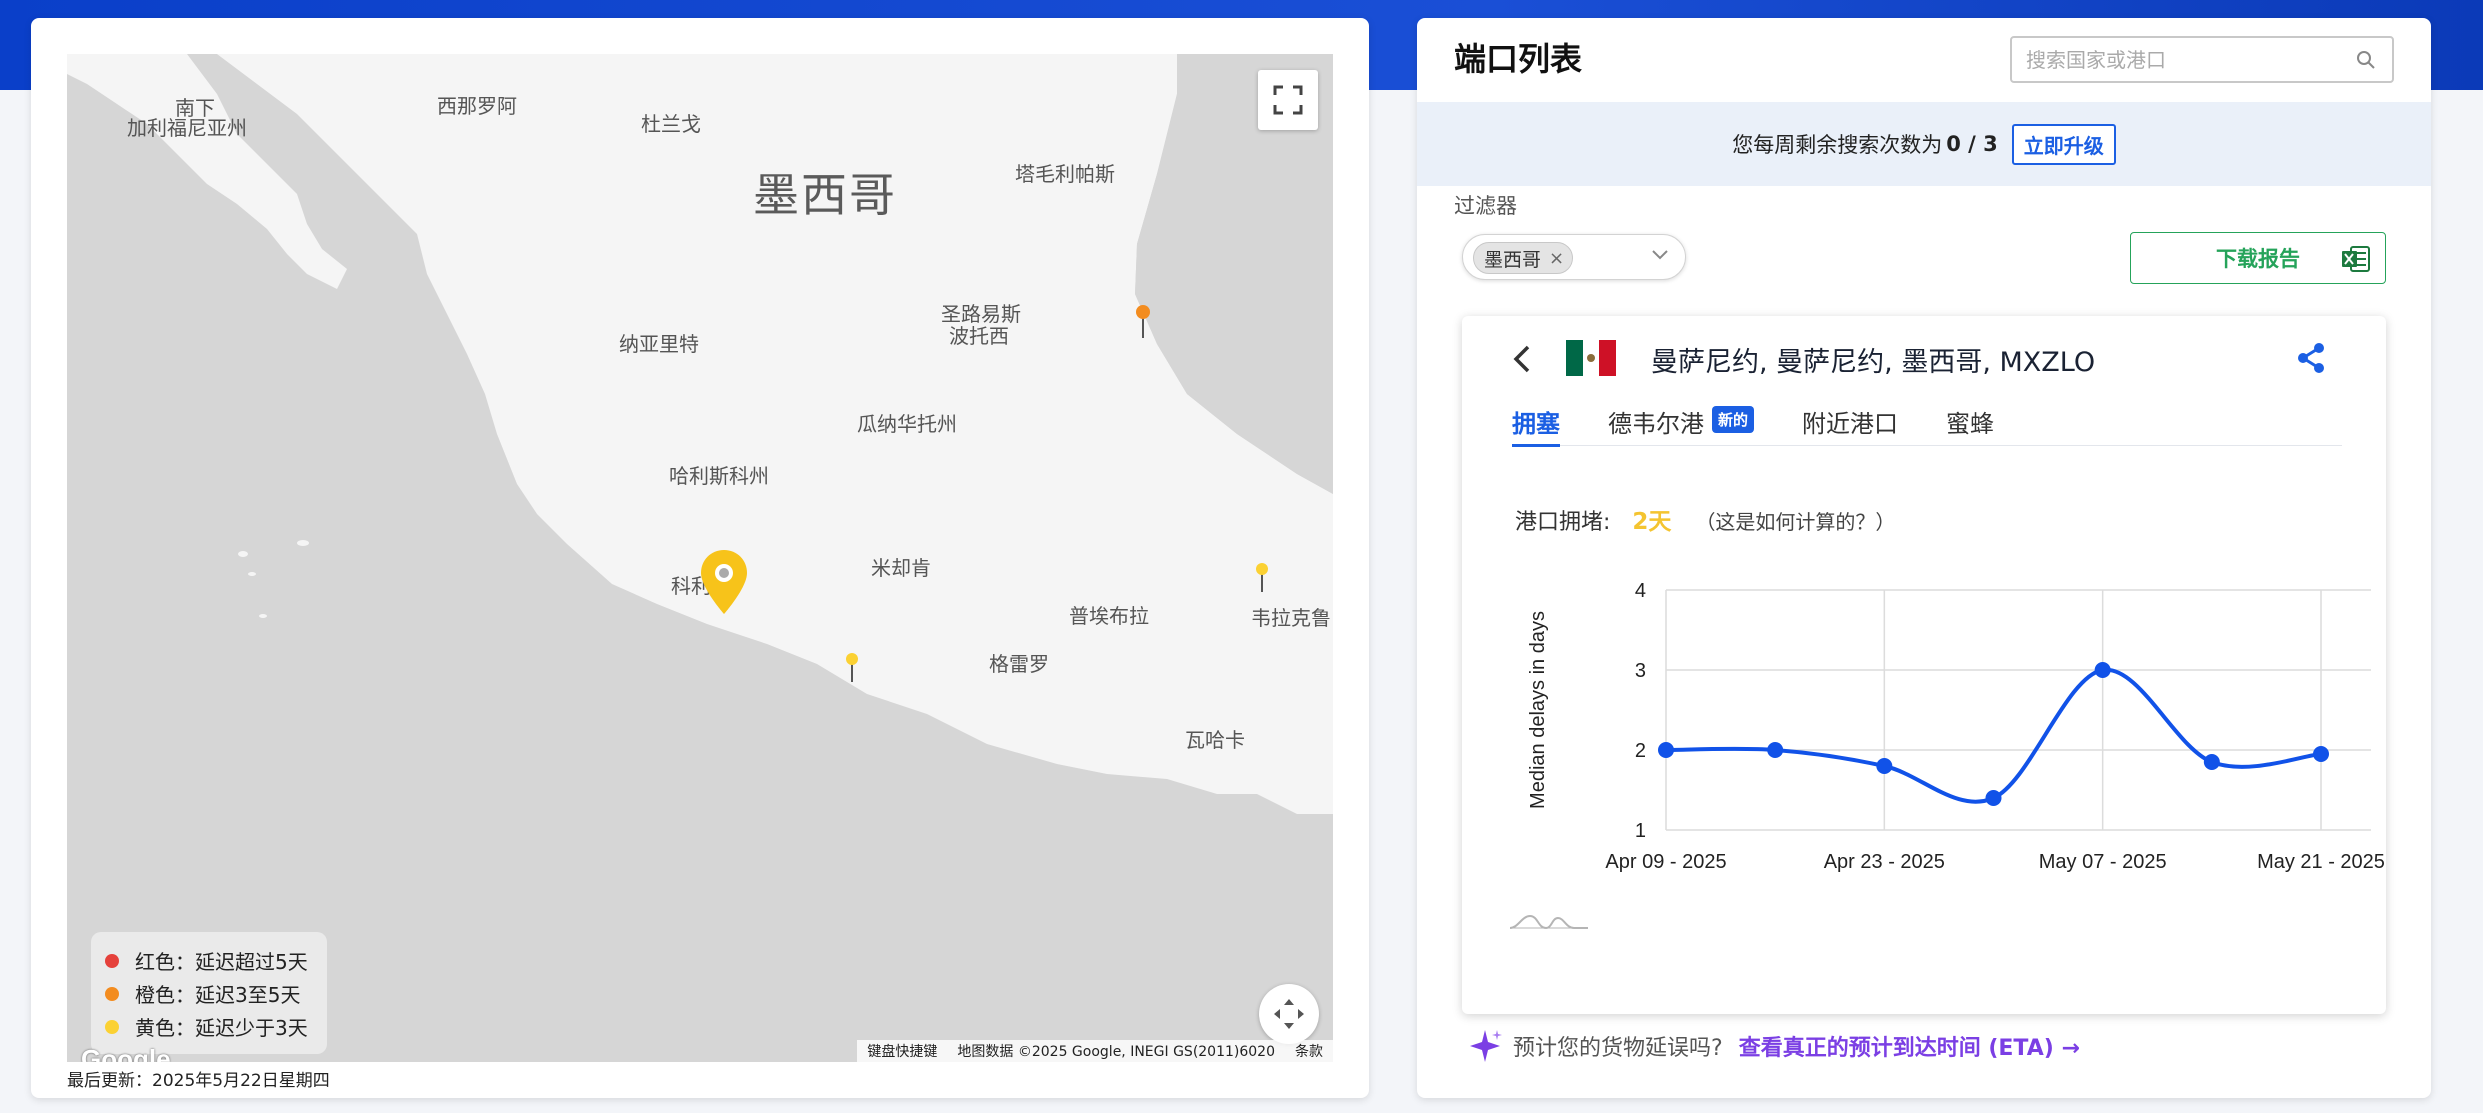 The width and height of the screenshot is (2483, 1113). Describe the element at coordinates (1065, 174) in the screenshot. I see `map-label: 塔毛利帕斯` at that location.